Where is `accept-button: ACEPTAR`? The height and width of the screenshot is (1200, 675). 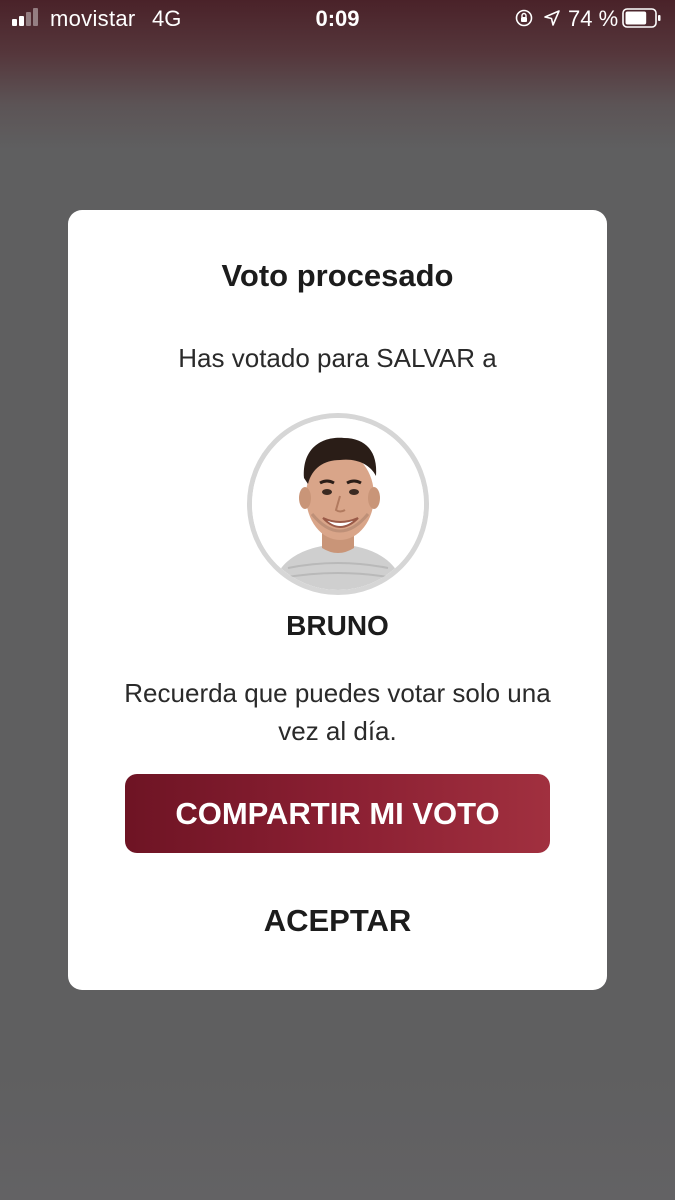
accept-button: ACEPTAR is located at coordinates (337, 921).